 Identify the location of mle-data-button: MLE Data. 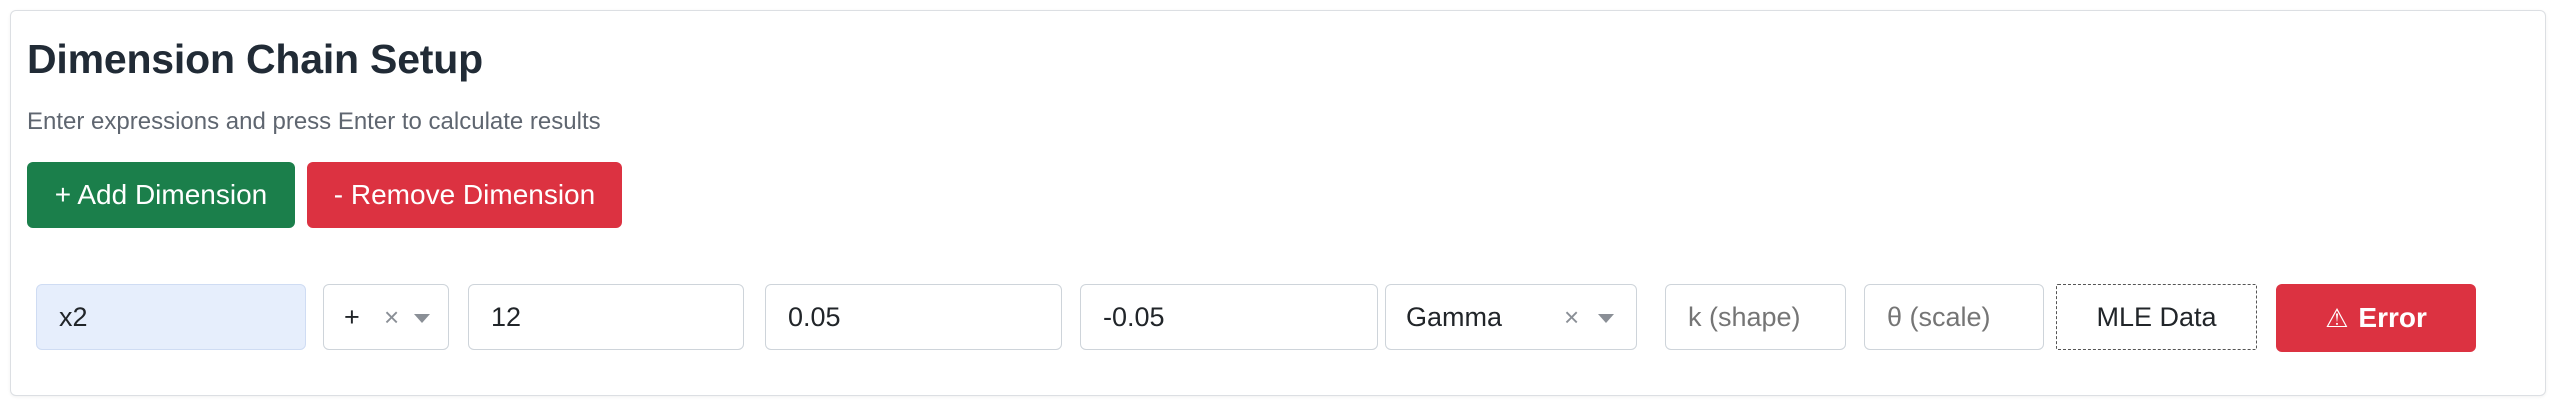
(2156, 317).